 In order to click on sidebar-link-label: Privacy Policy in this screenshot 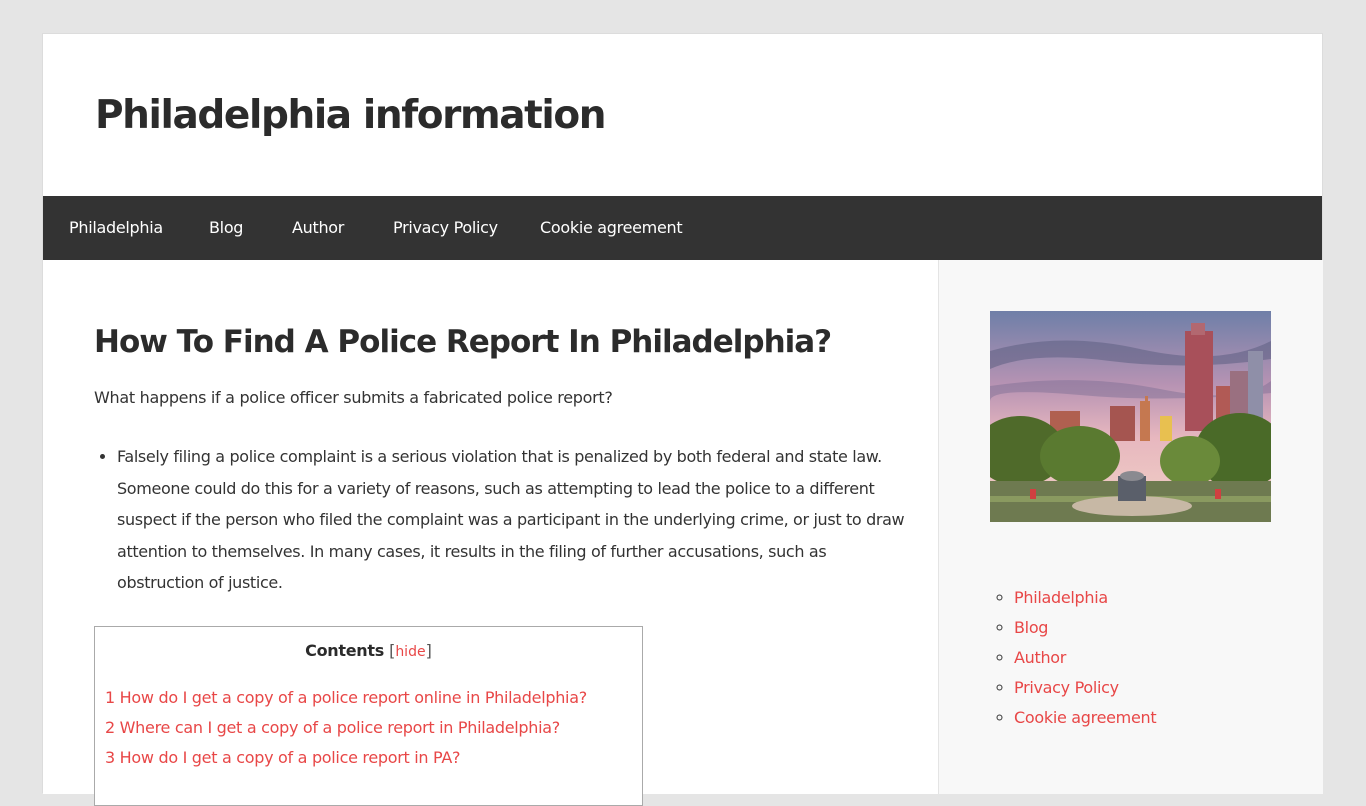, I will do `click(1066, 687)`.